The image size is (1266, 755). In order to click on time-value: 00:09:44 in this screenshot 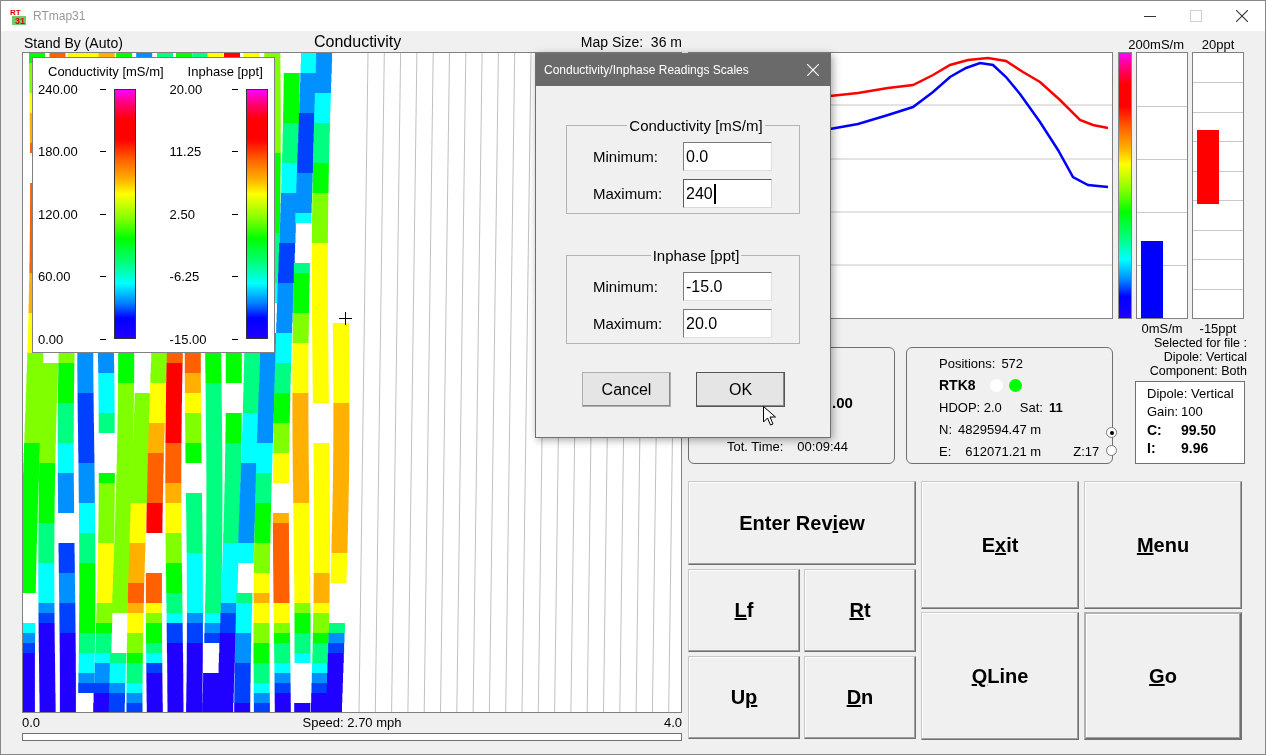, I will do `click(822, 446)`.